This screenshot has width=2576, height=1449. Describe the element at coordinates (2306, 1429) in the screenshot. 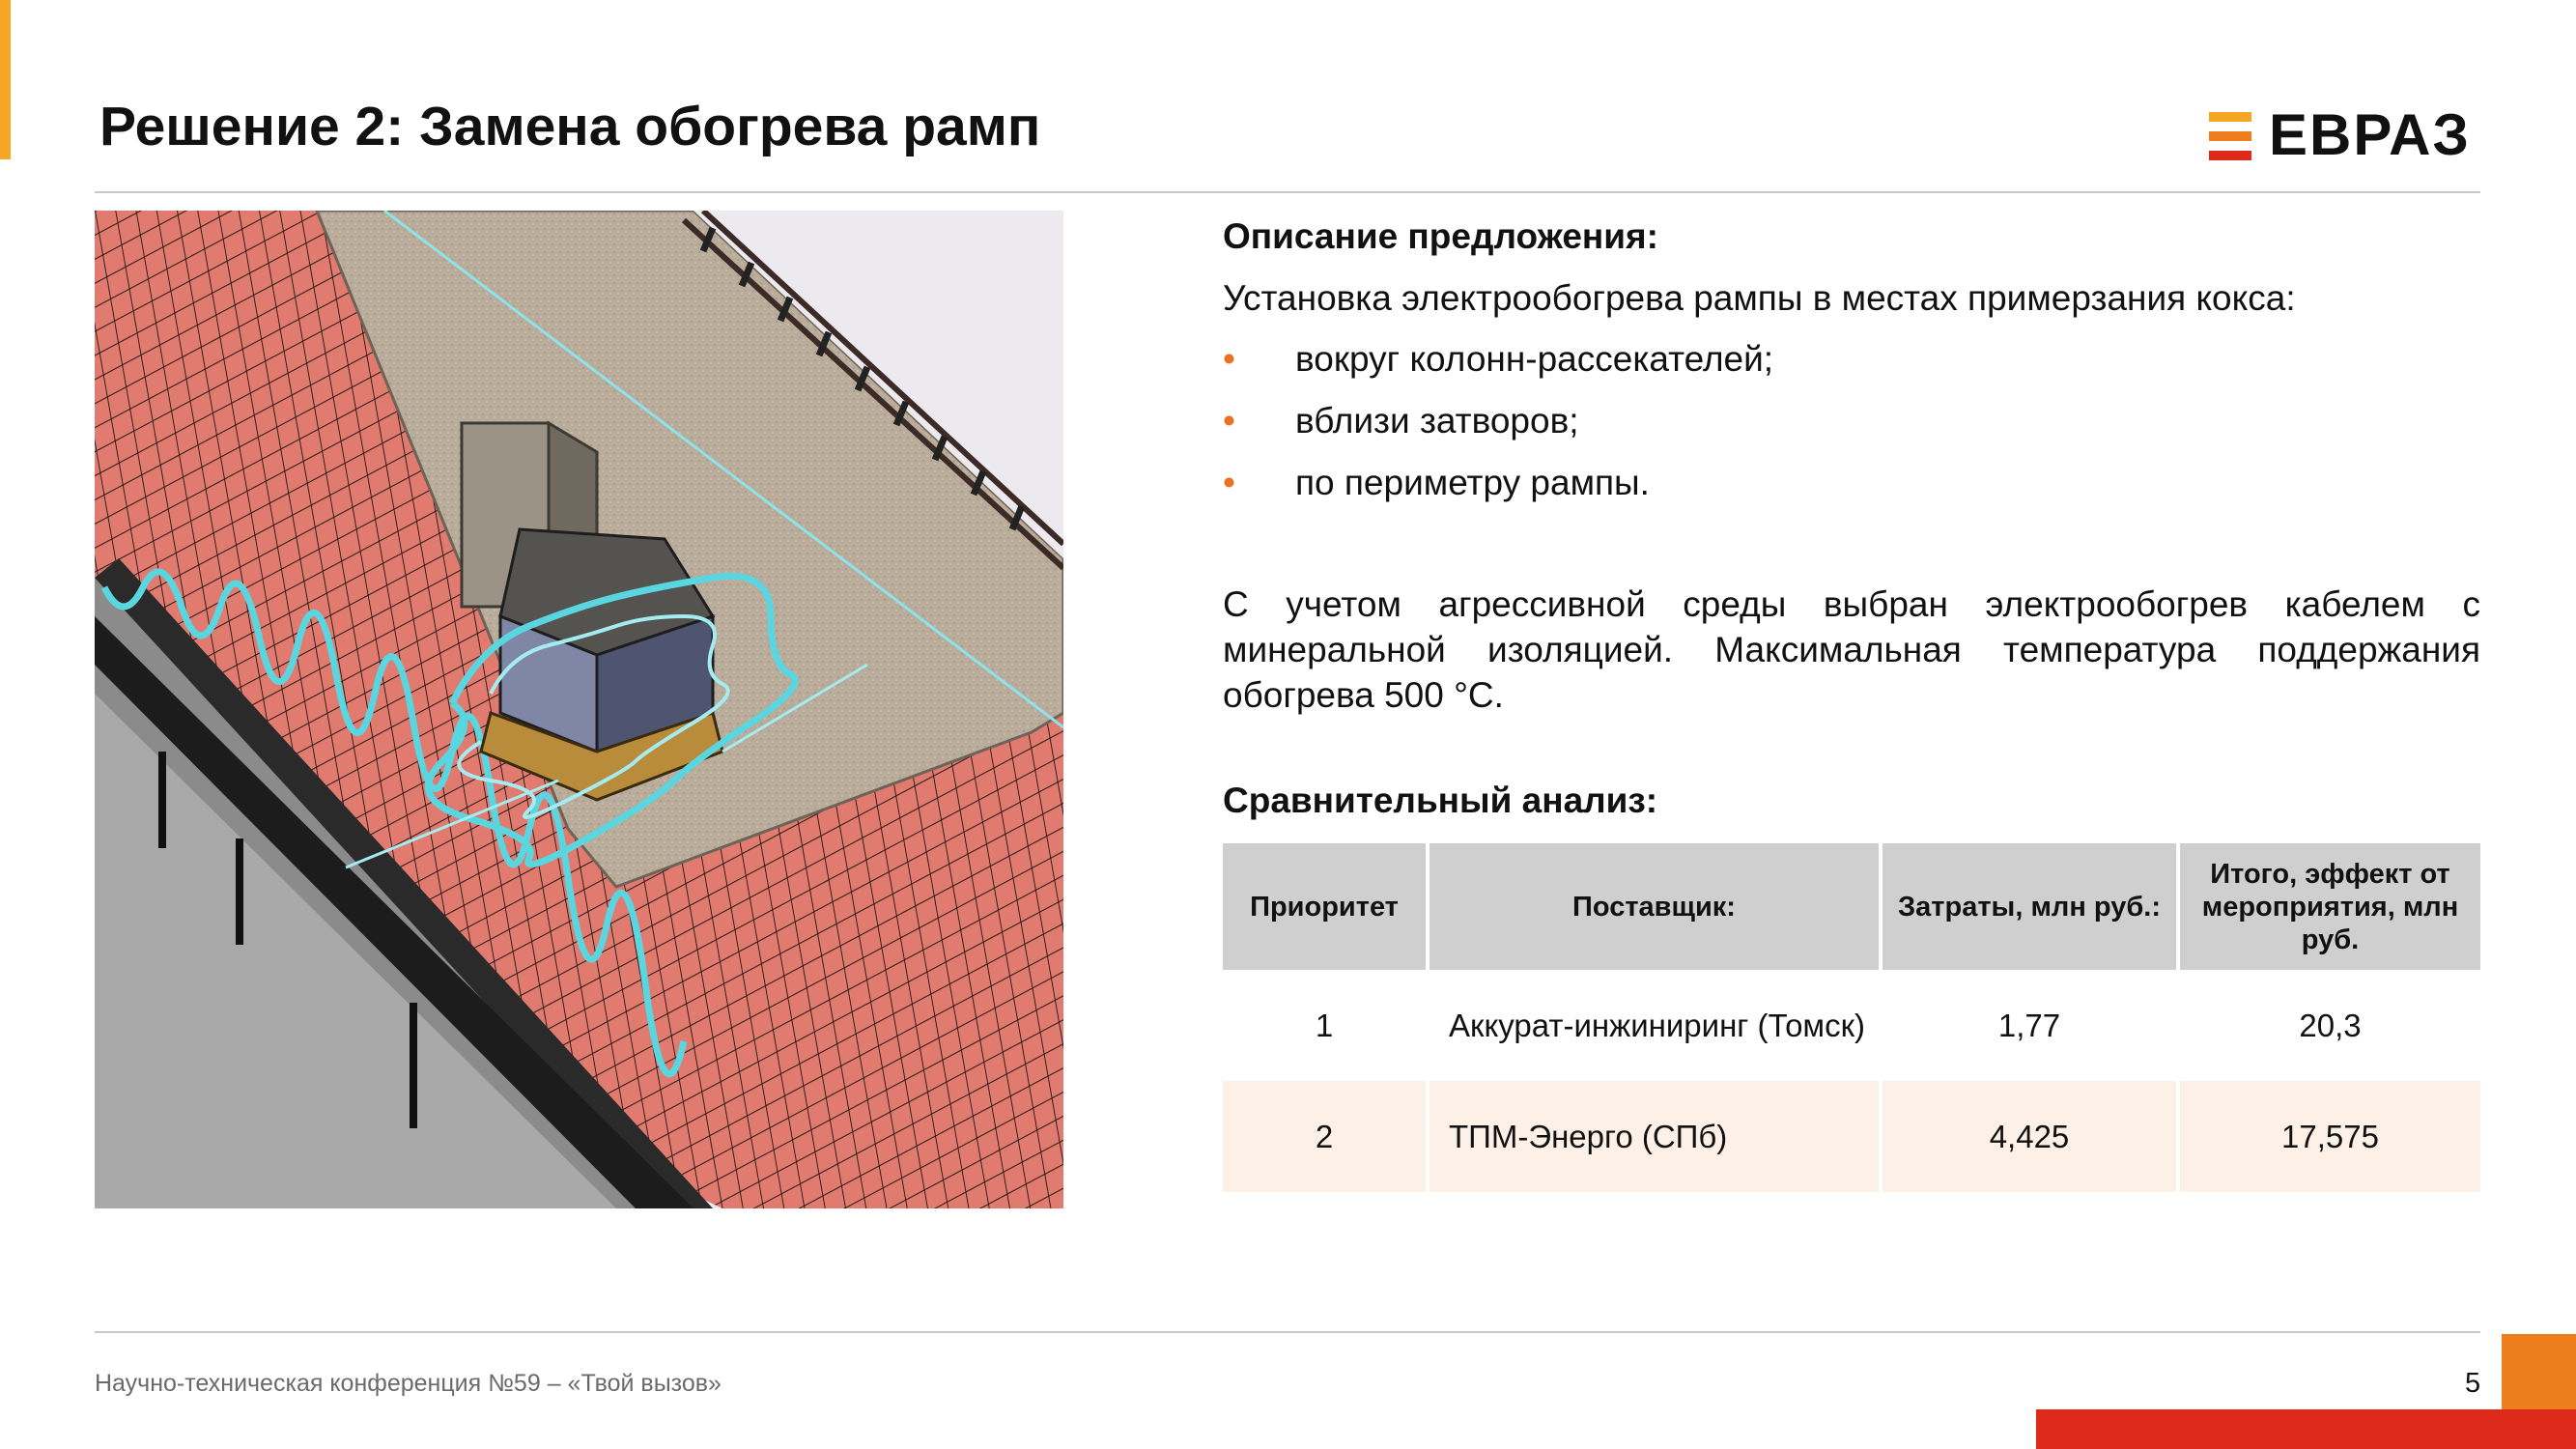

I see `corner-red-bar` at that location.